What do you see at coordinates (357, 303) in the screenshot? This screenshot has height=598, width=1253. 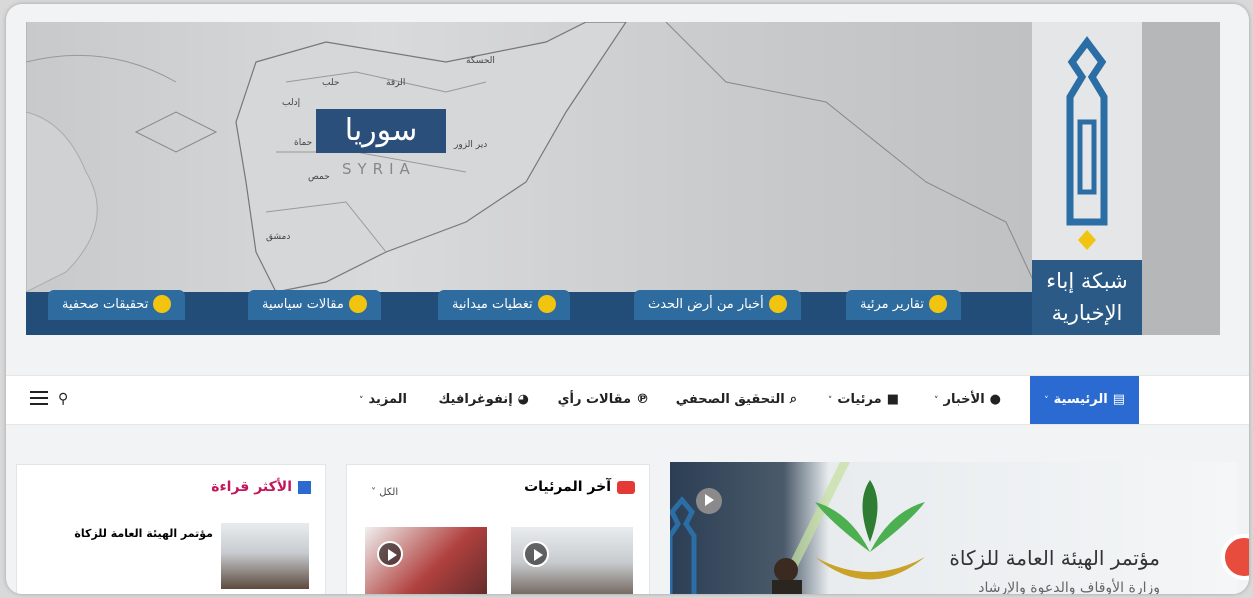 I see `edit-icon` at bounding box center [357, 303].